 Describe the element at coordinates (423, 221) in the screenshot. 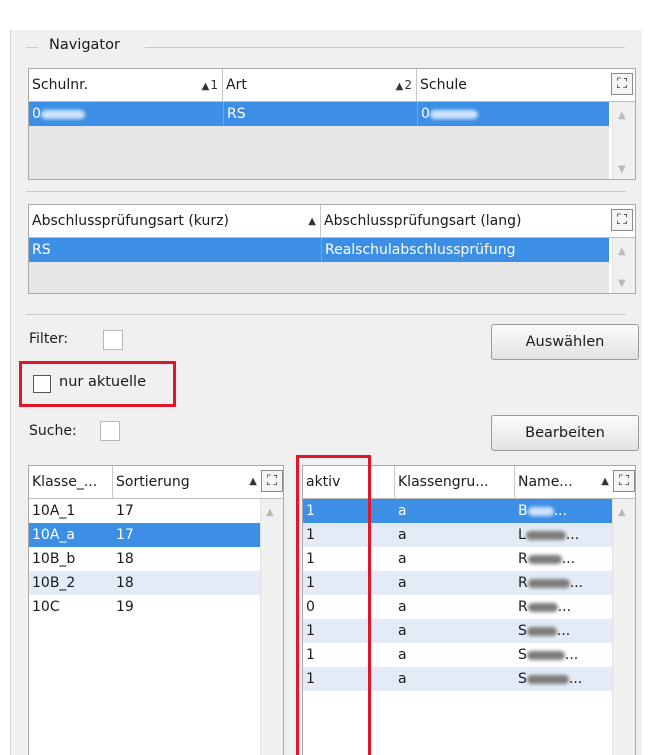

I see `column-label: Abschlussprüfungsart (lang)` at that location.